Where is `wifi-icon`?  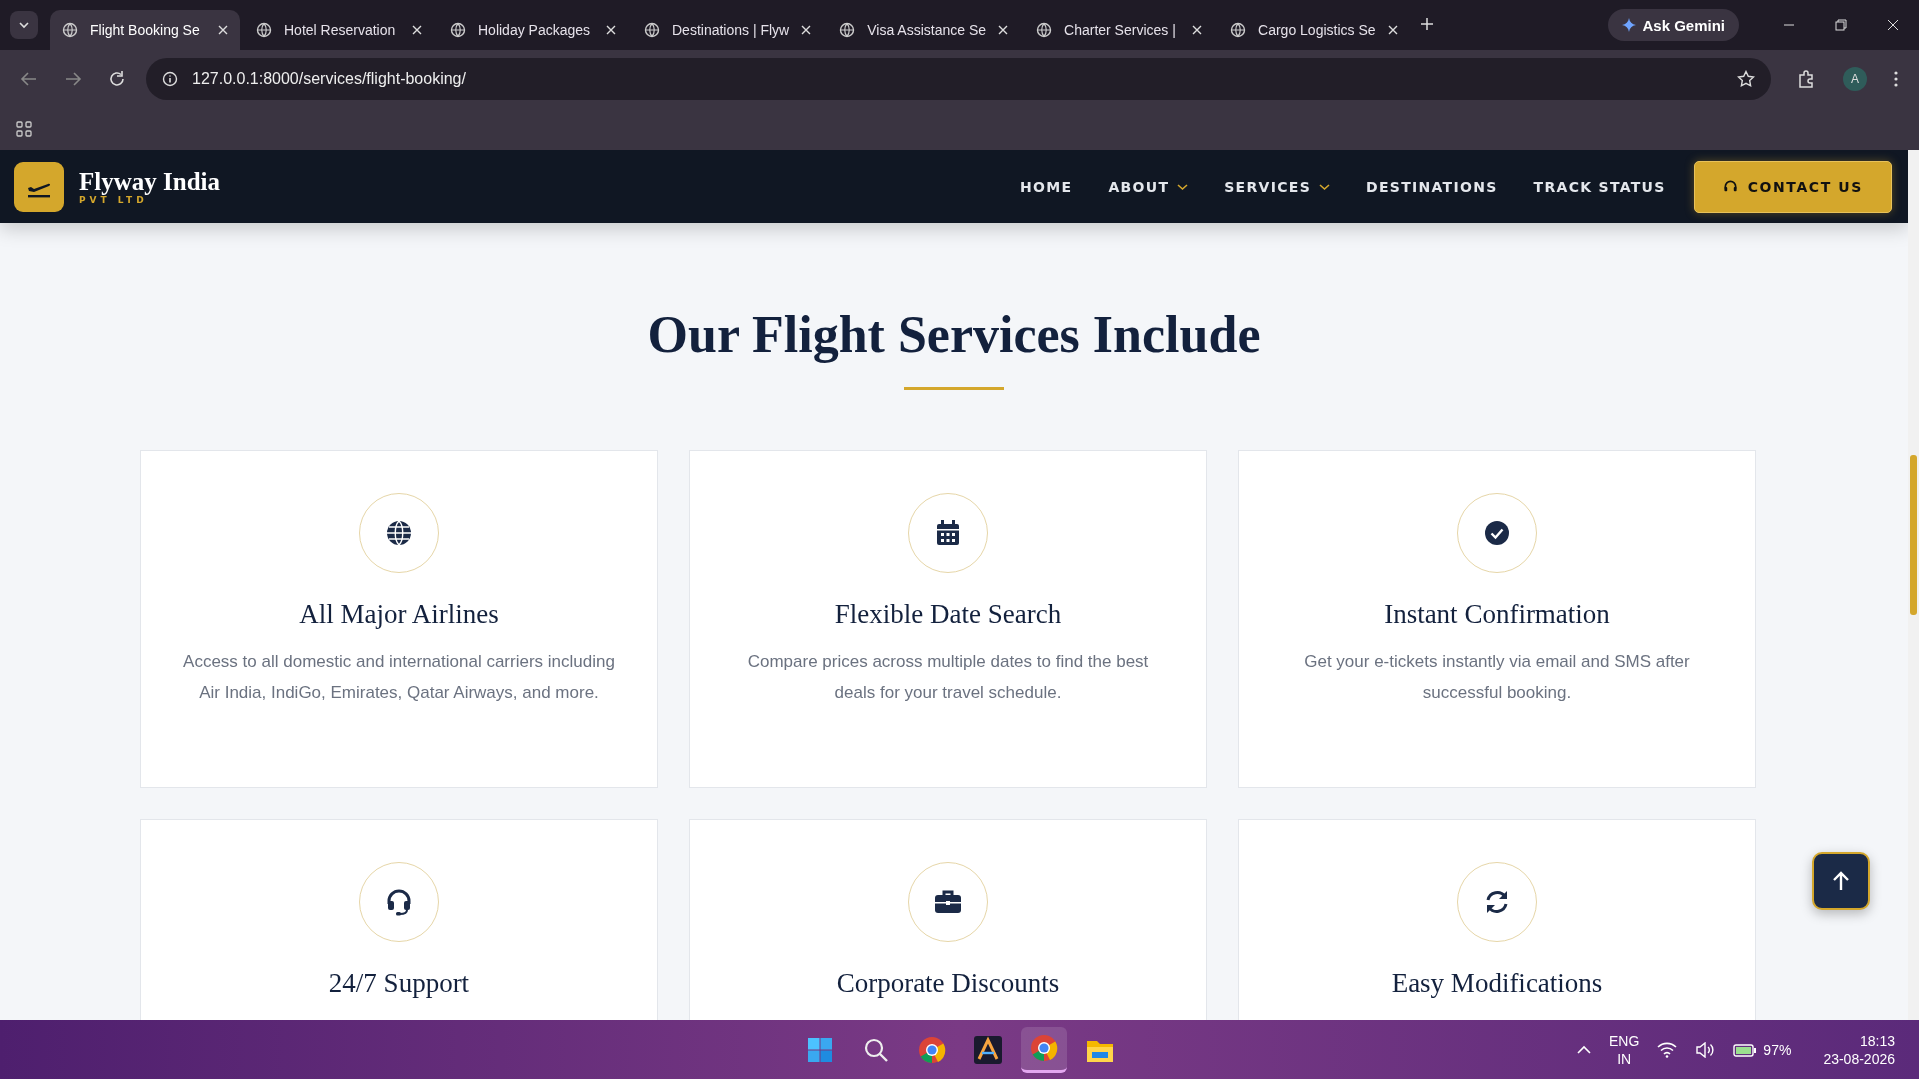 wifi-icon is located at coordinates (1667, 1049).